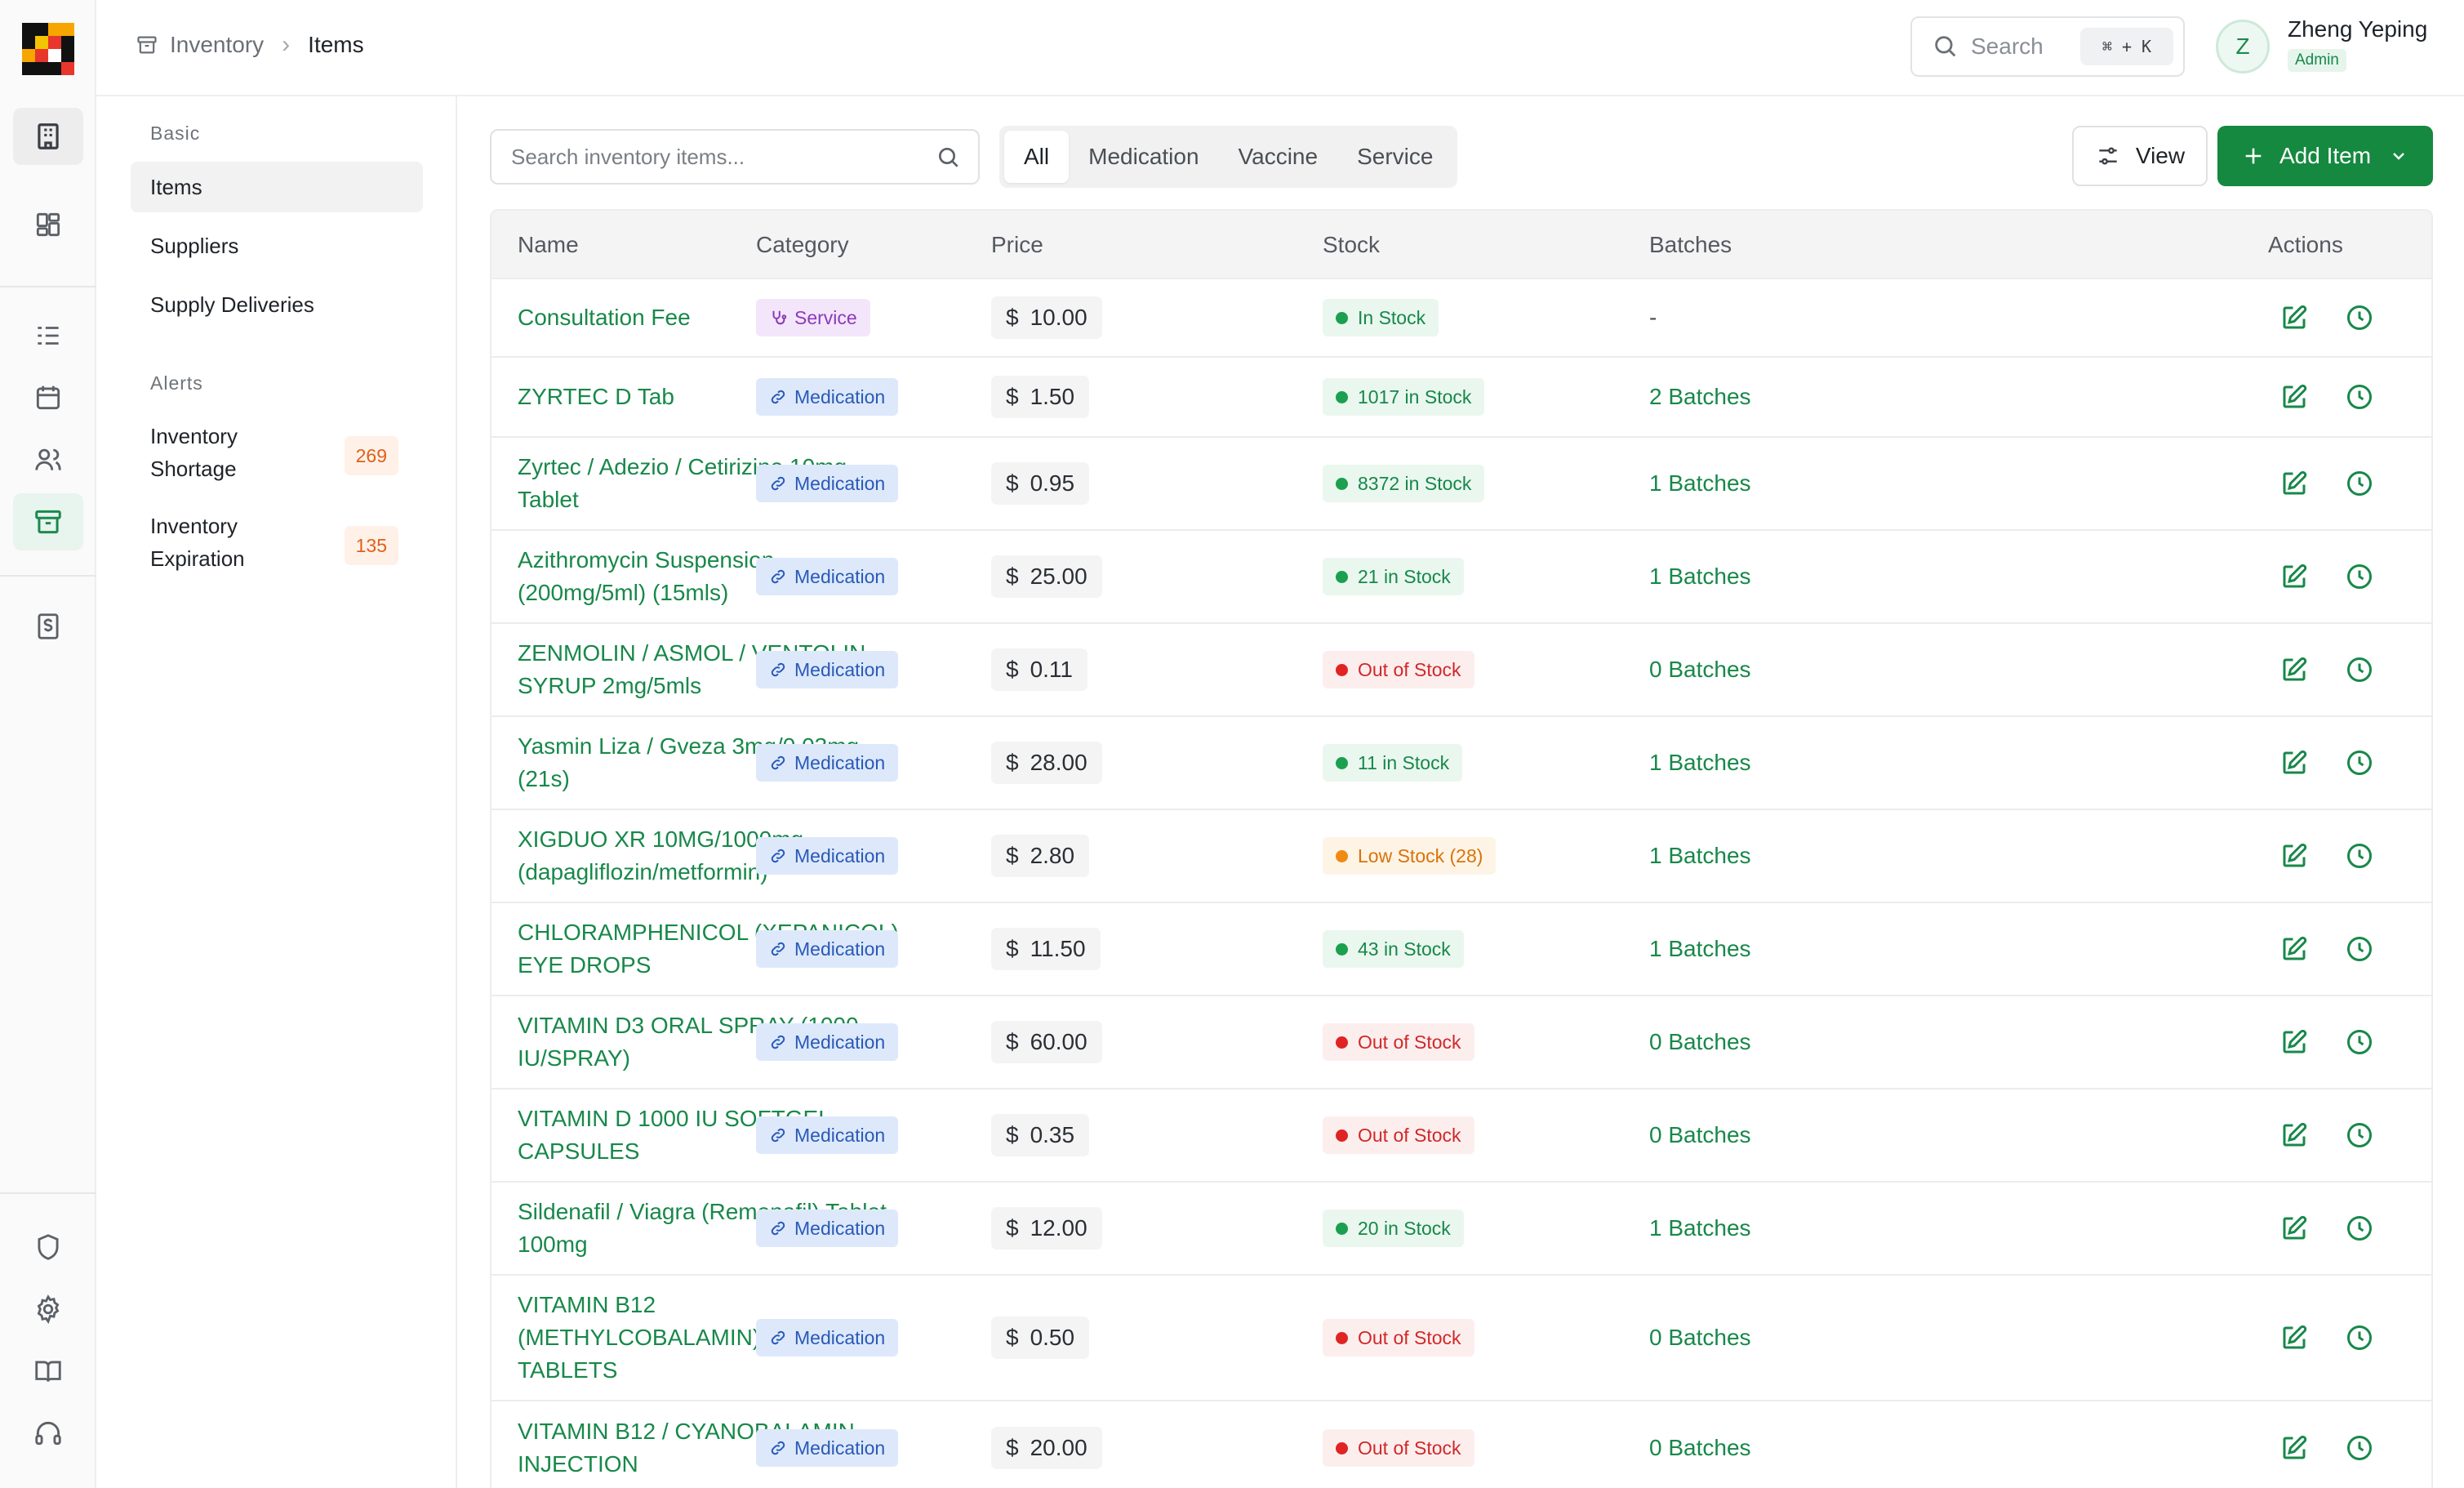 The height and width of the screenshot is (1488, 2464). What do you see at coordinates (48, 626) in the screenshot?
I see `rail-billing-button` at bounding box center [48, 626].